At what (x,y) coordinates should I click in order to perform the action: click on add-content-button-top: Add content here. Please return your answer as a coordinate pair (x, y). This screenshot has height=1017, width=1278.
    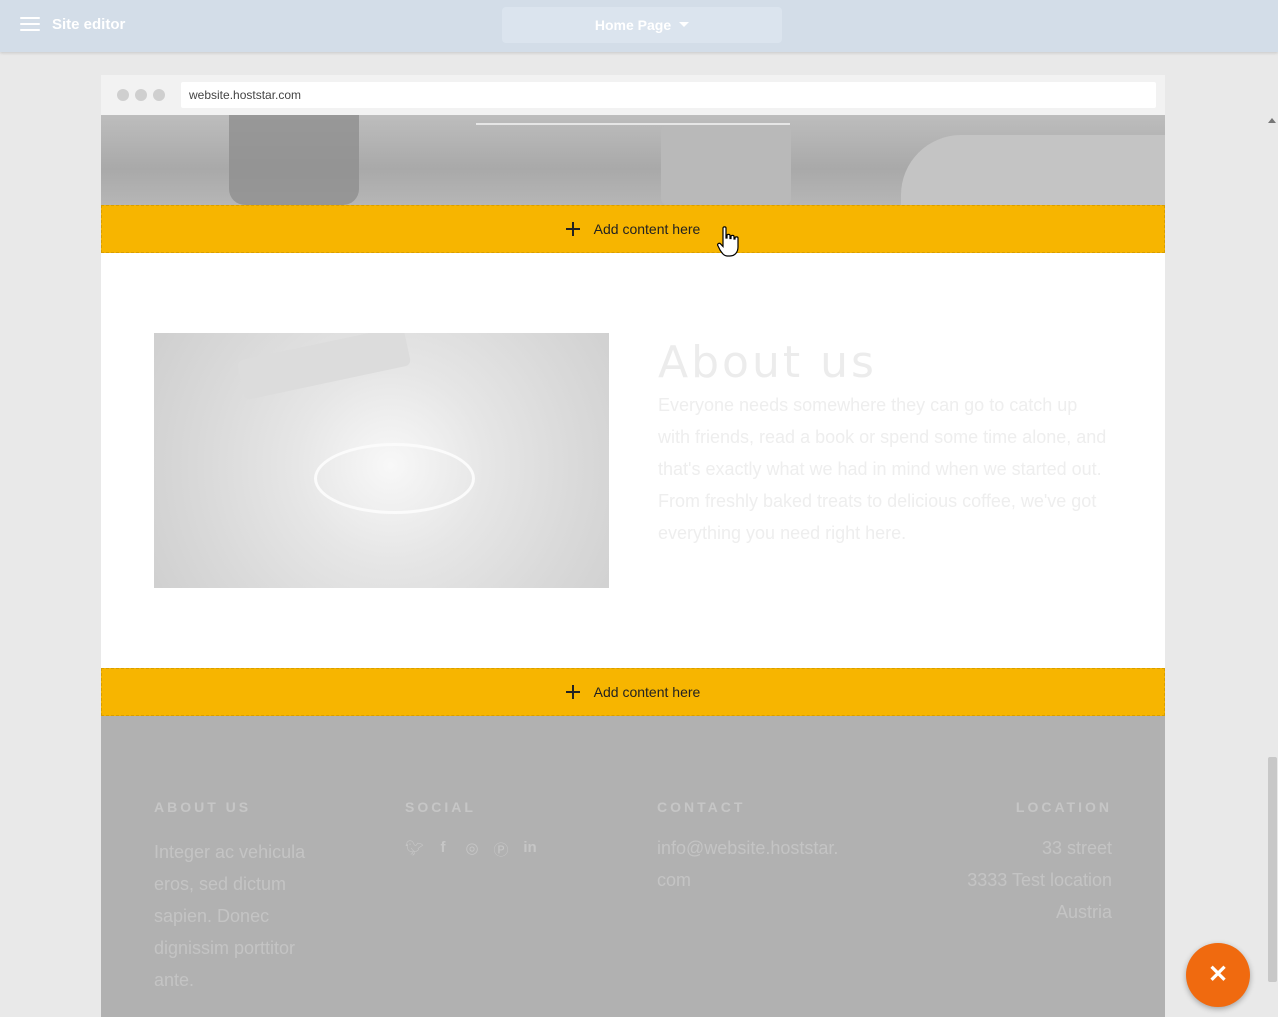
    Looking at the image, I should click on (633, 229).